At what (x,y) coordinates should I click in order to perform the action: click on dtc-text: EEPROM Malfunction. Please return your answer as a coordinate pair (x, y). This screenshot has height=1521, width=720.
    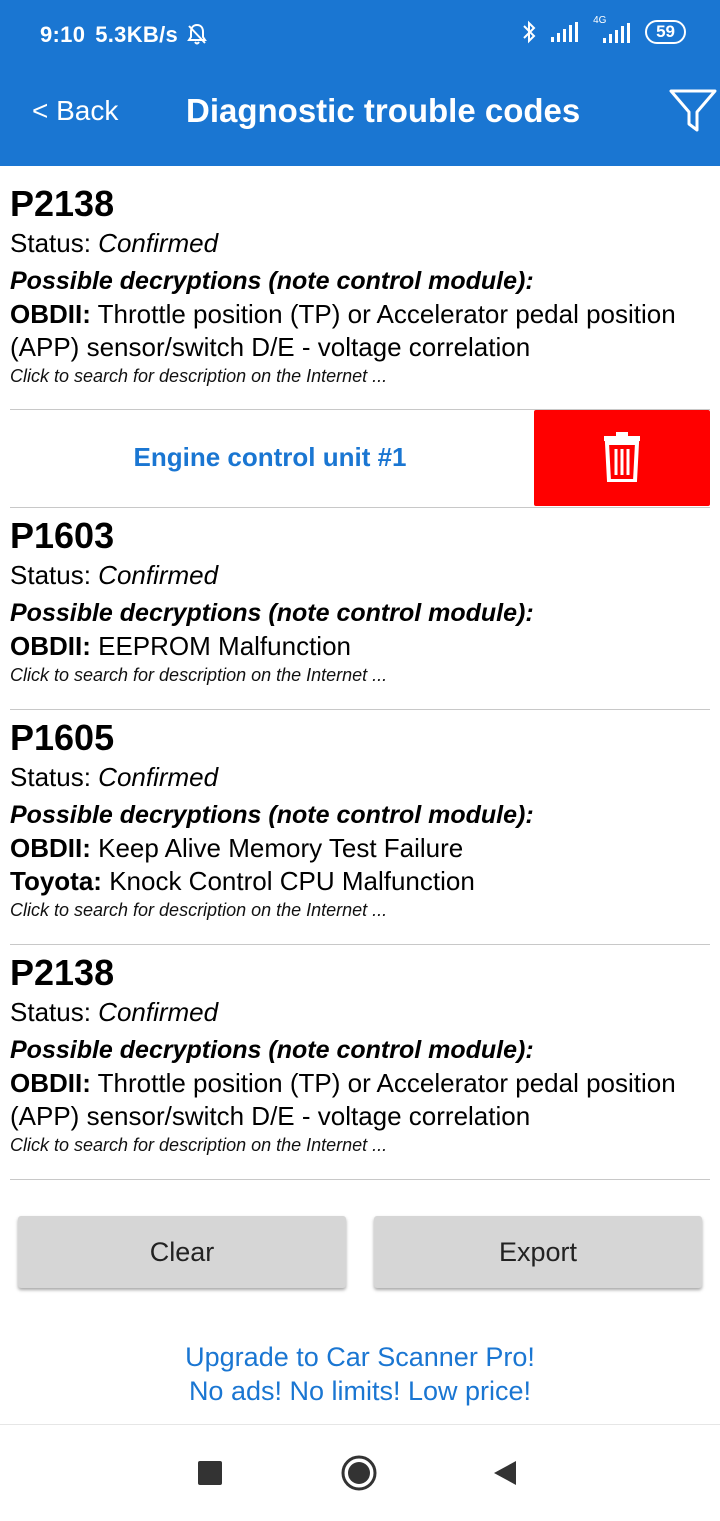
    Looking at the image, I should click on (224, 646).